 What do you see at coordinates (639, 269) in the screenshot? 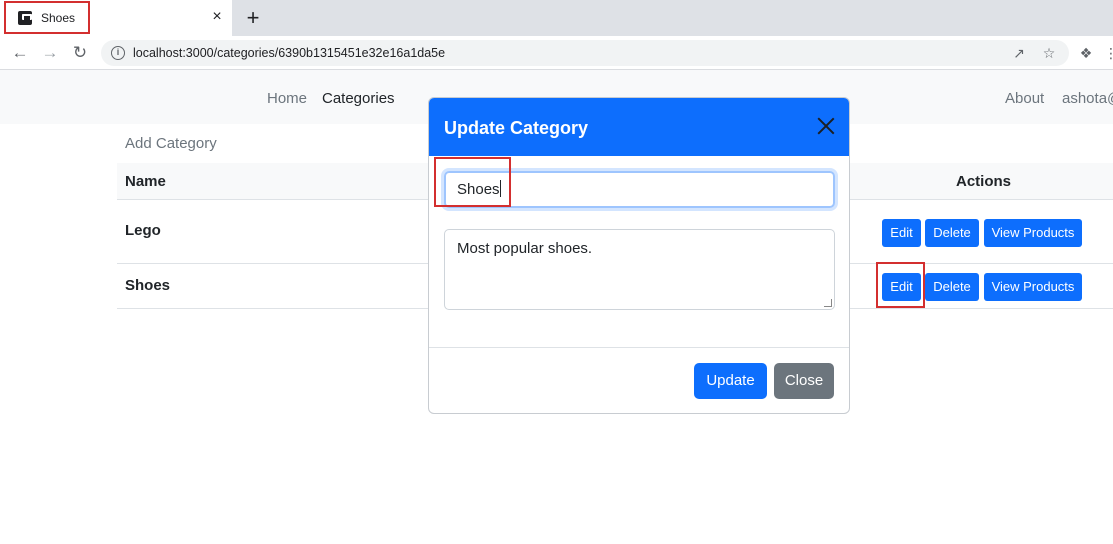
I see `description-textarea: Most popular shoes.` at bounding box center [639, 269].